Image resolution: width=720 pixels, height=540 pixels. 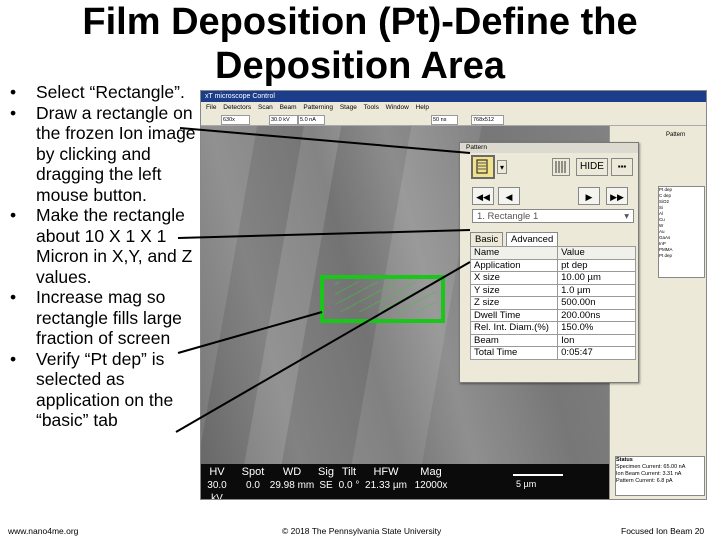 What do you see at coordinates (589, 196) in the screenshot?
I see `next-pattern-button: ▶` at bounding box center [589, 196].